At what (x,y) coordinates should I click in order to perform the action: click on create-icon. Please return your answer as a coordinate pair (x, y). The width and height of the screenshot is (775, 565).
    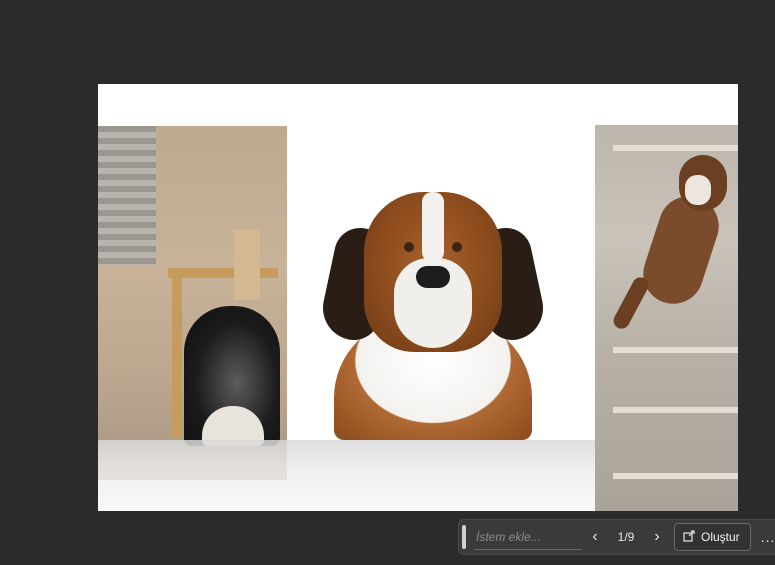
    Looking at the image, I should click on (689, 537).